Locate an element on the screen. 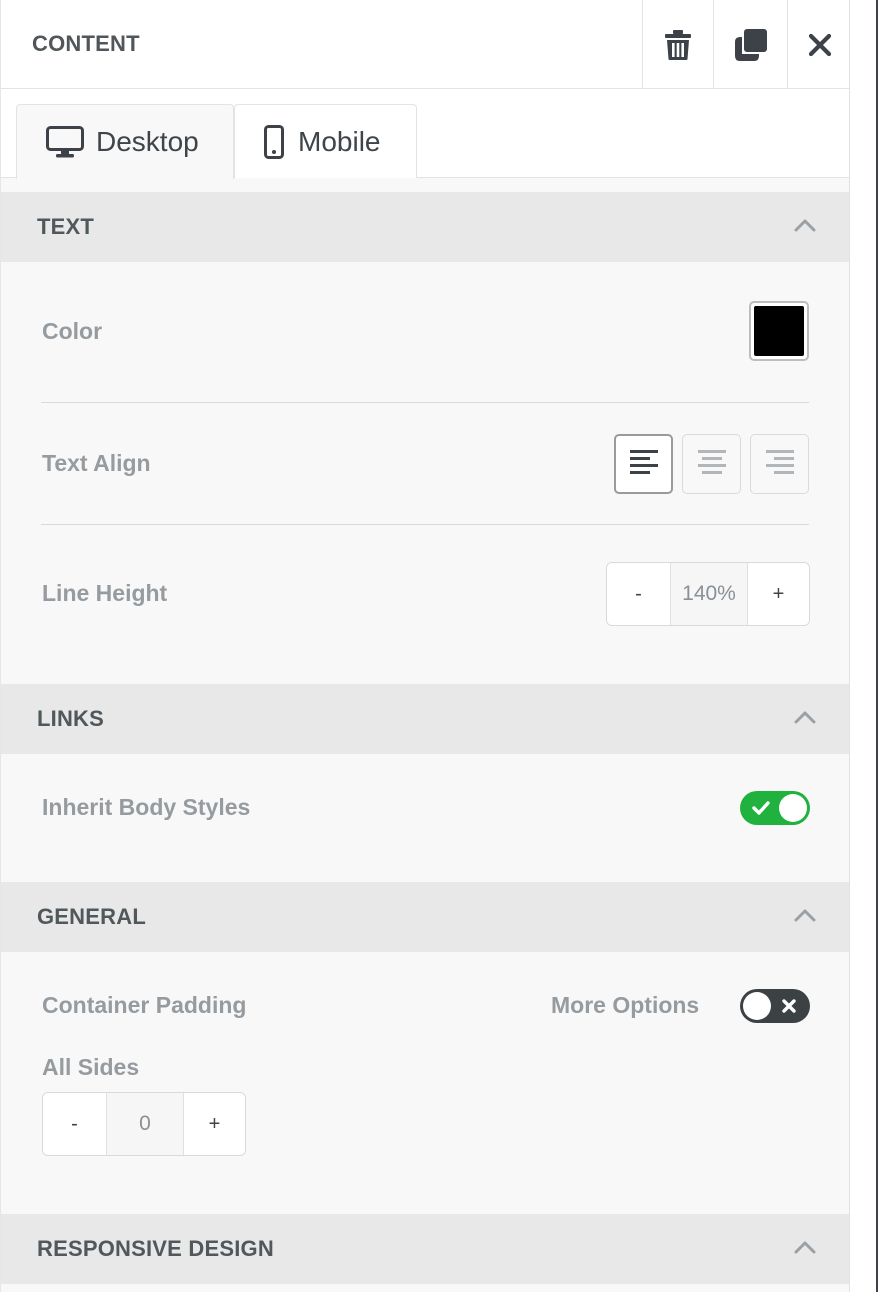  panel-header: CONTENT is located at coordinates (425, 44).